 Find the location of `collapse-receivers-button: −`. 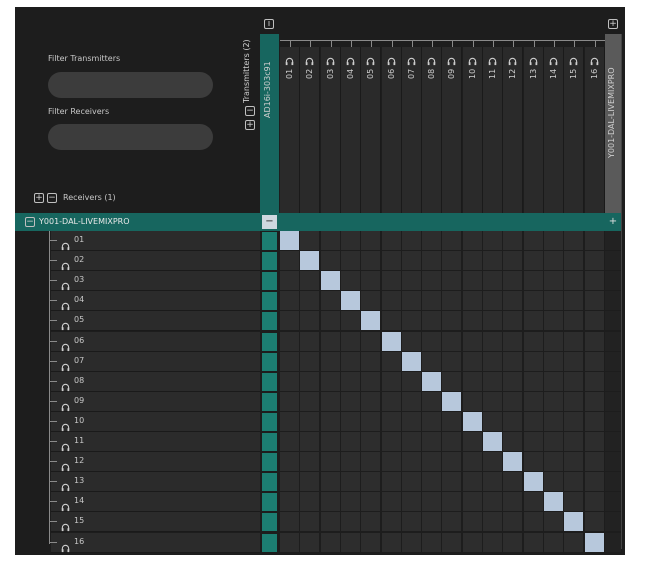

collapse-receivers-button: − is located at coordinates (52, 198).